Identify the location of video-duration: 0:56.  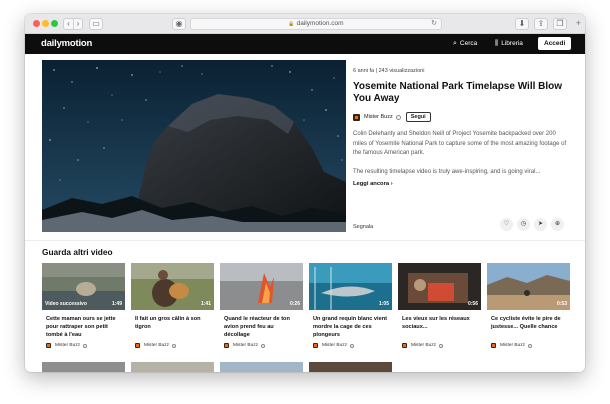
(472, 304).